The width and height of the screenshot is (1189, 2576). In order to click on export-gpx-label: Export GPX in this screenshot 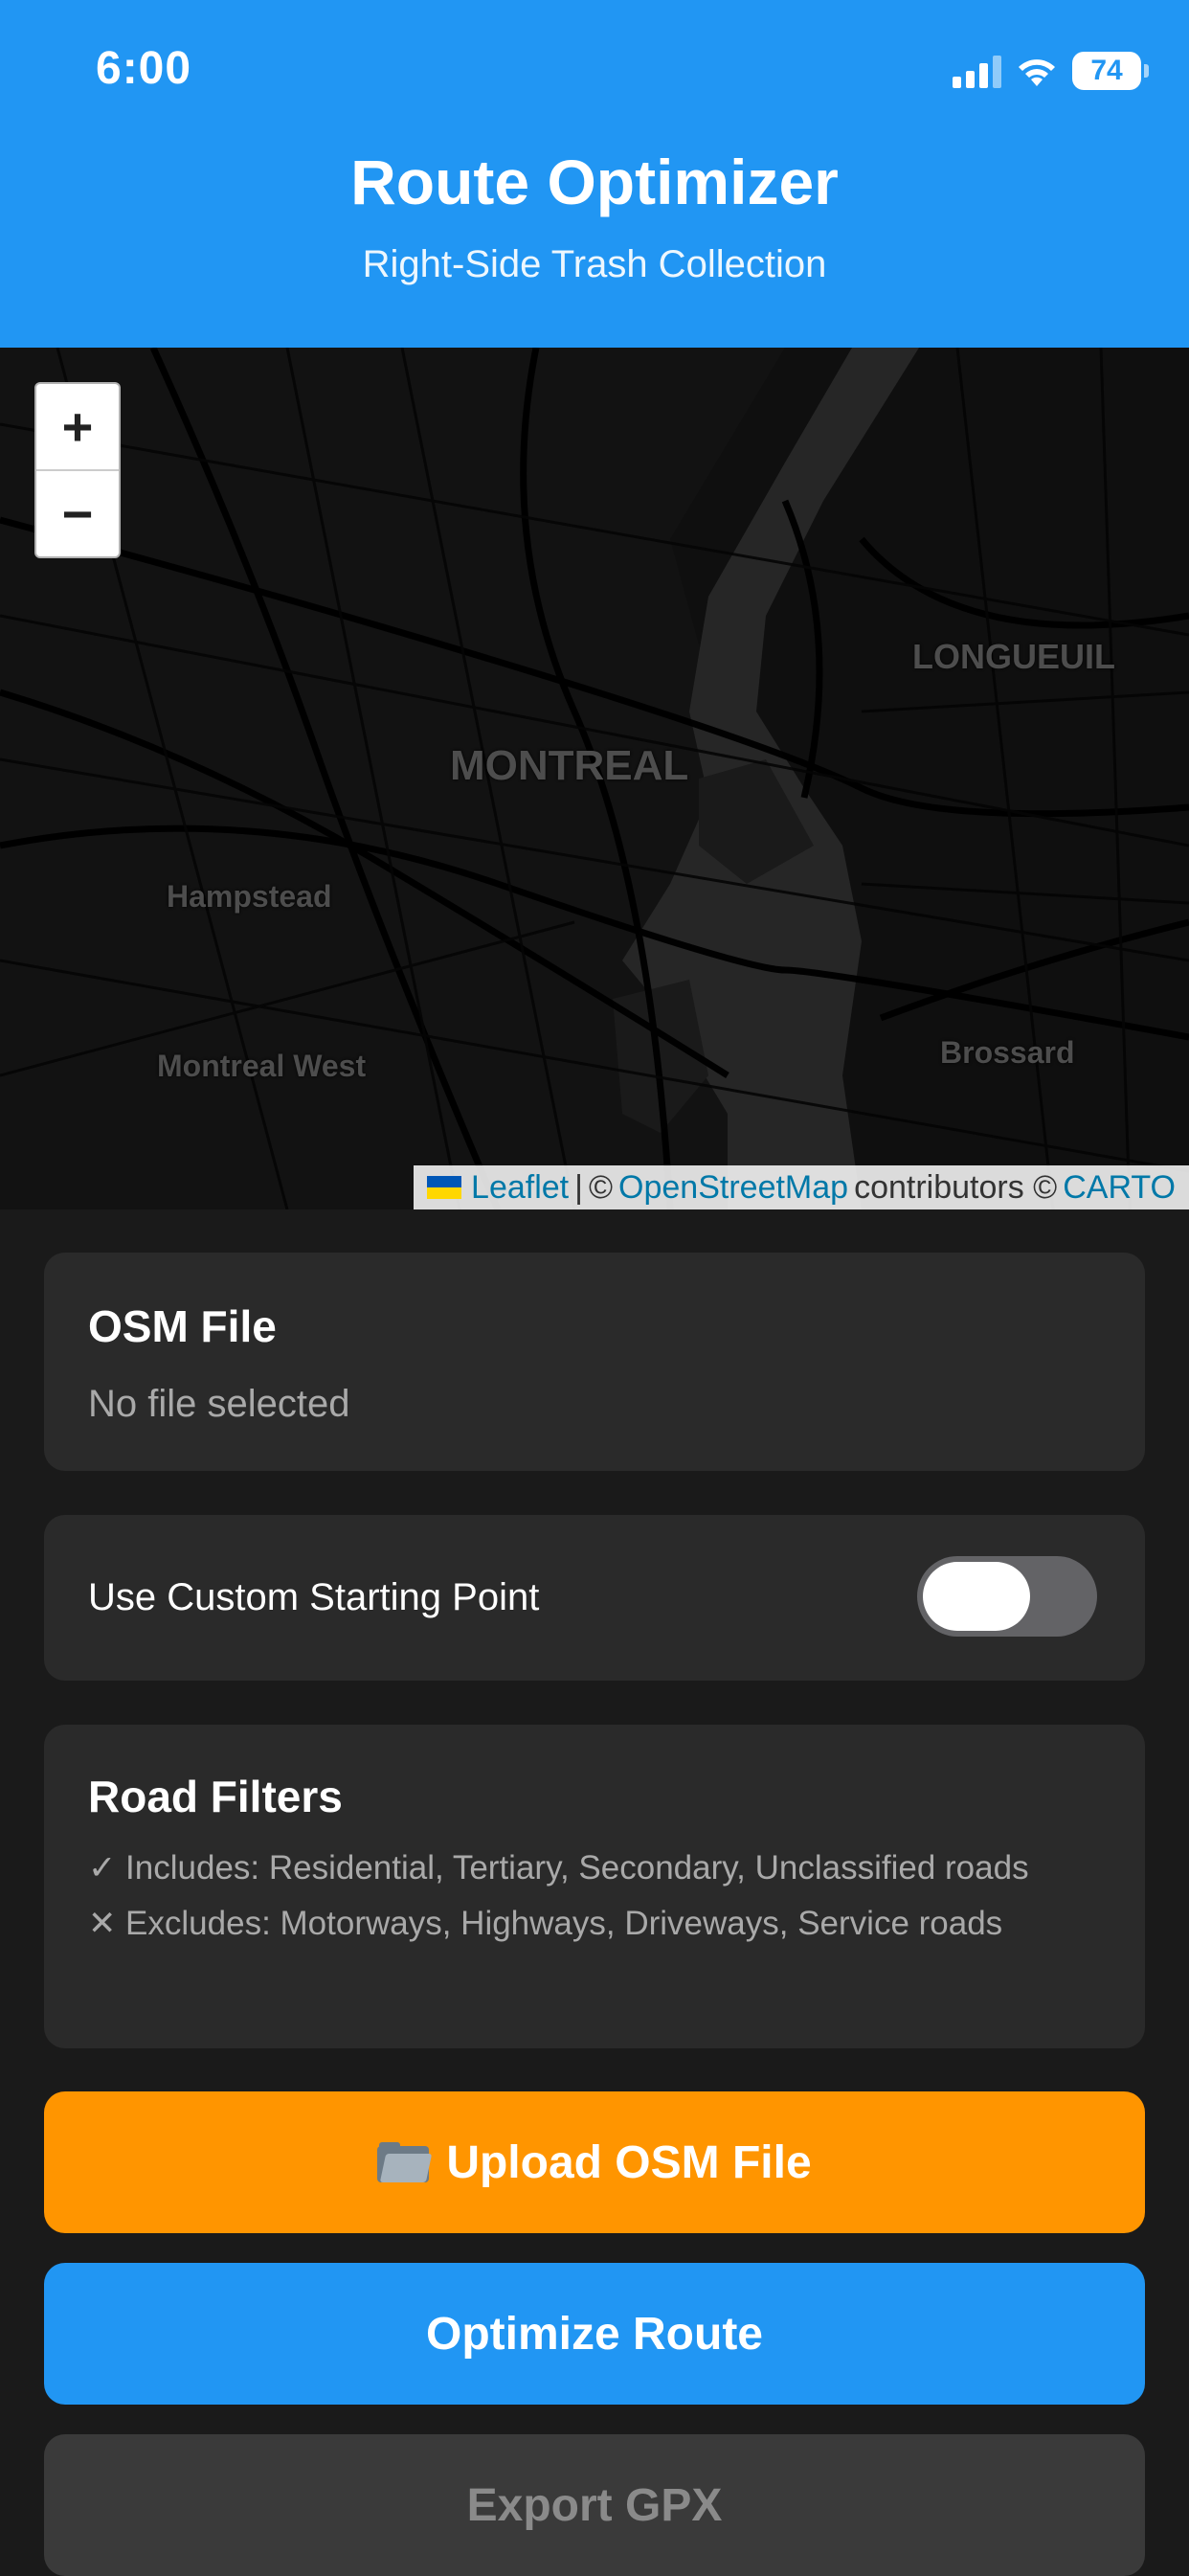, I will do `click(594, 2505)`.